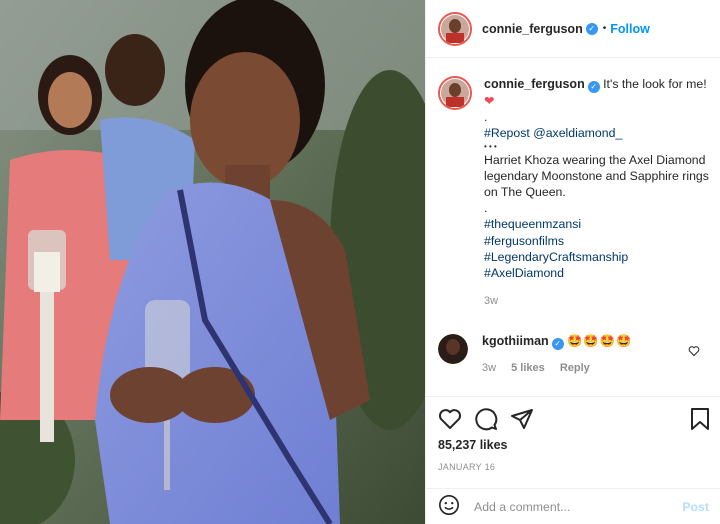  I want to click on add-comment-bar: Add a comment... Post, so click(573, 506).